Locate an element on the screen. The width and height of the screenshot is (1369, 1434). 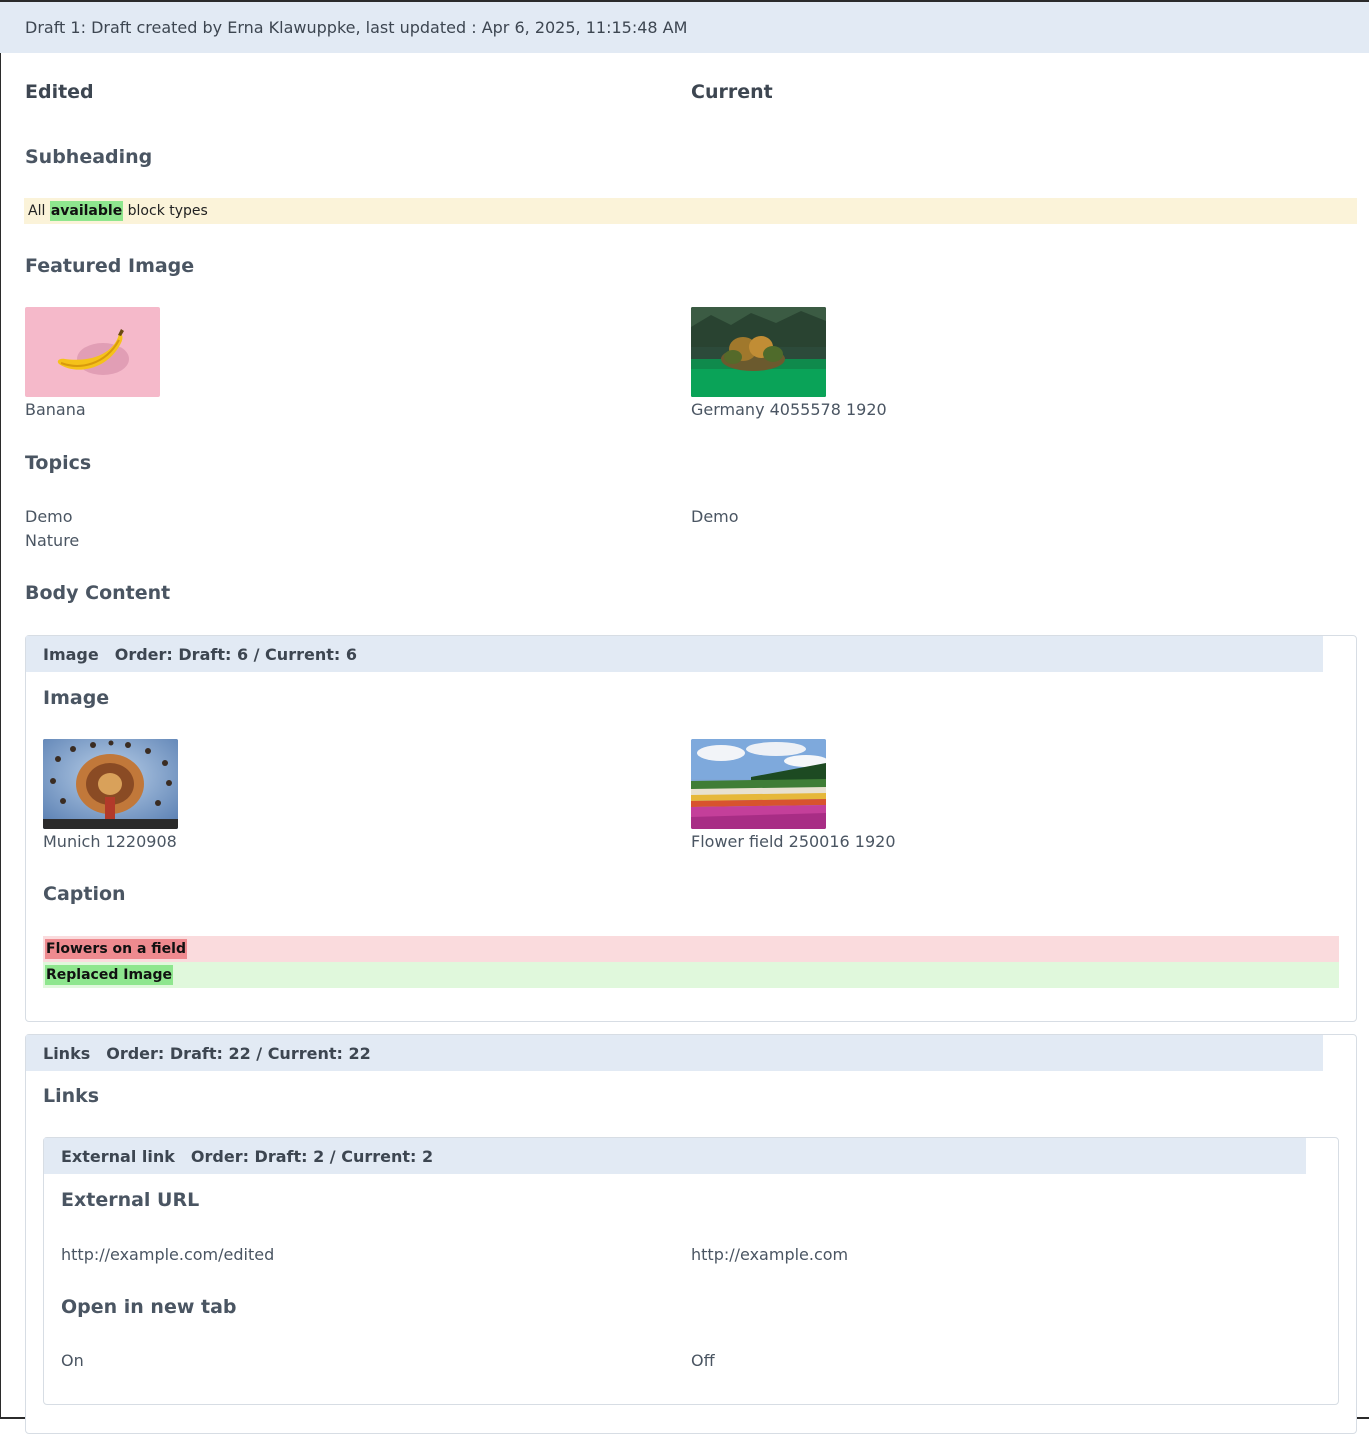
links-block-type: Links is located at coordinates (67, 1053).